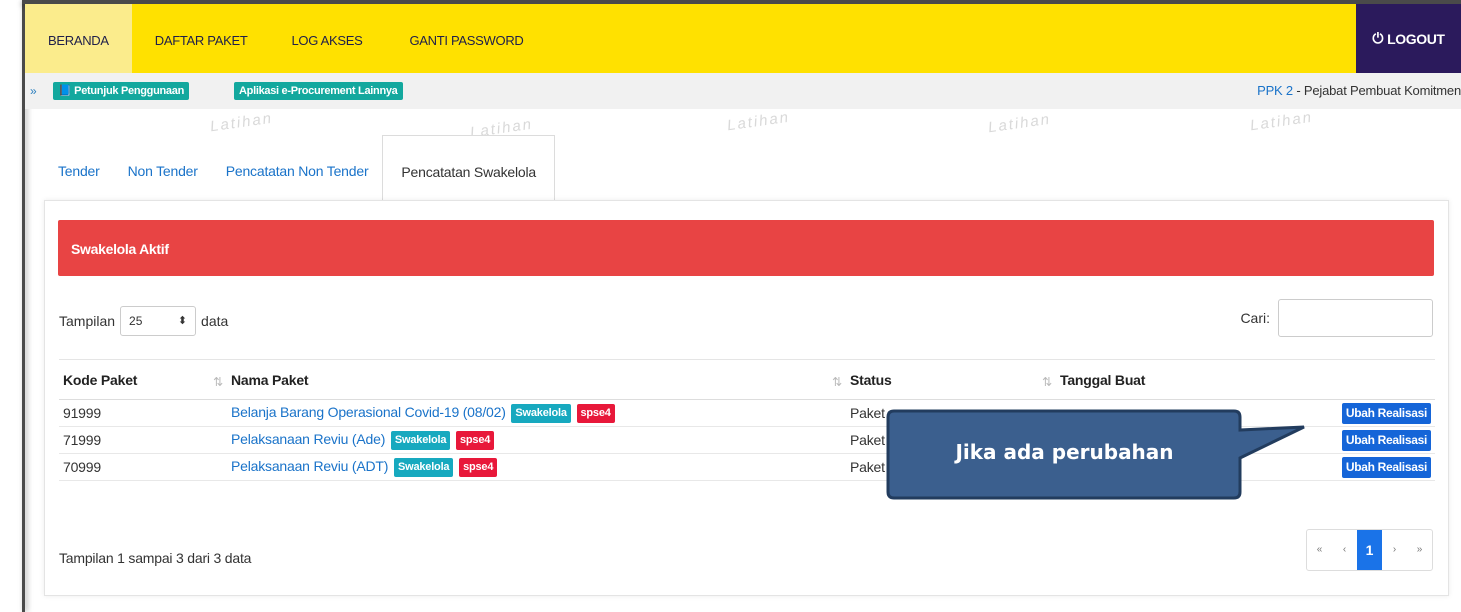 Image resolution: width=1461 pixels, height=612 pixels. Describe the element at coordinates (79, 168) in the screenshot. I see `tab-tender: Tender` at that location.